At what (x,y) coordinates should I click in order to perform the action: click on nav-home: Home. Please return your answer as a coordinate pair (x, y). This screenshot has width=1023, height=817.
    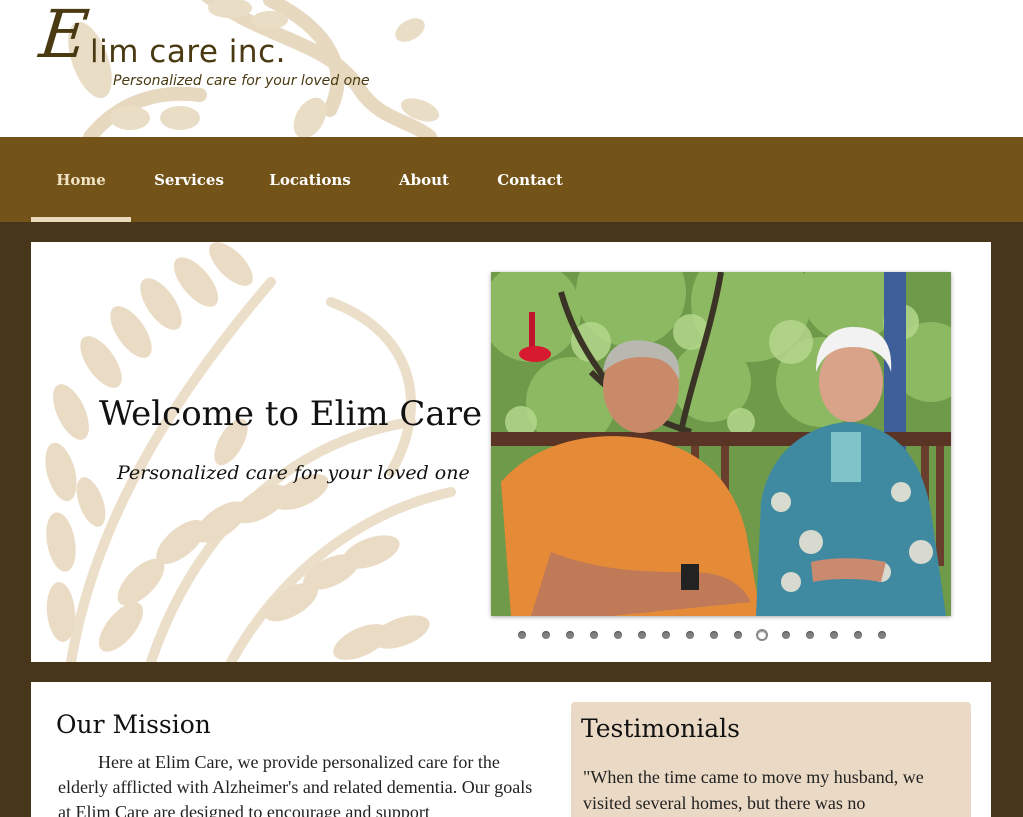
    Looking at the image, I should click on (81, 179).